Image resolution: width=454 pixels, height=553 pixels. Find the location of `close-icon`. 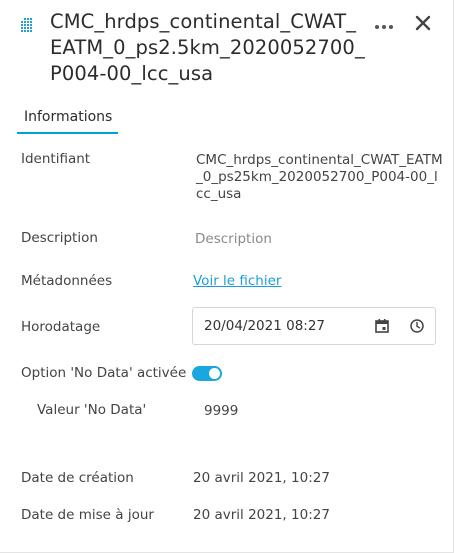

close-icon is located at coordinates (423, 25).